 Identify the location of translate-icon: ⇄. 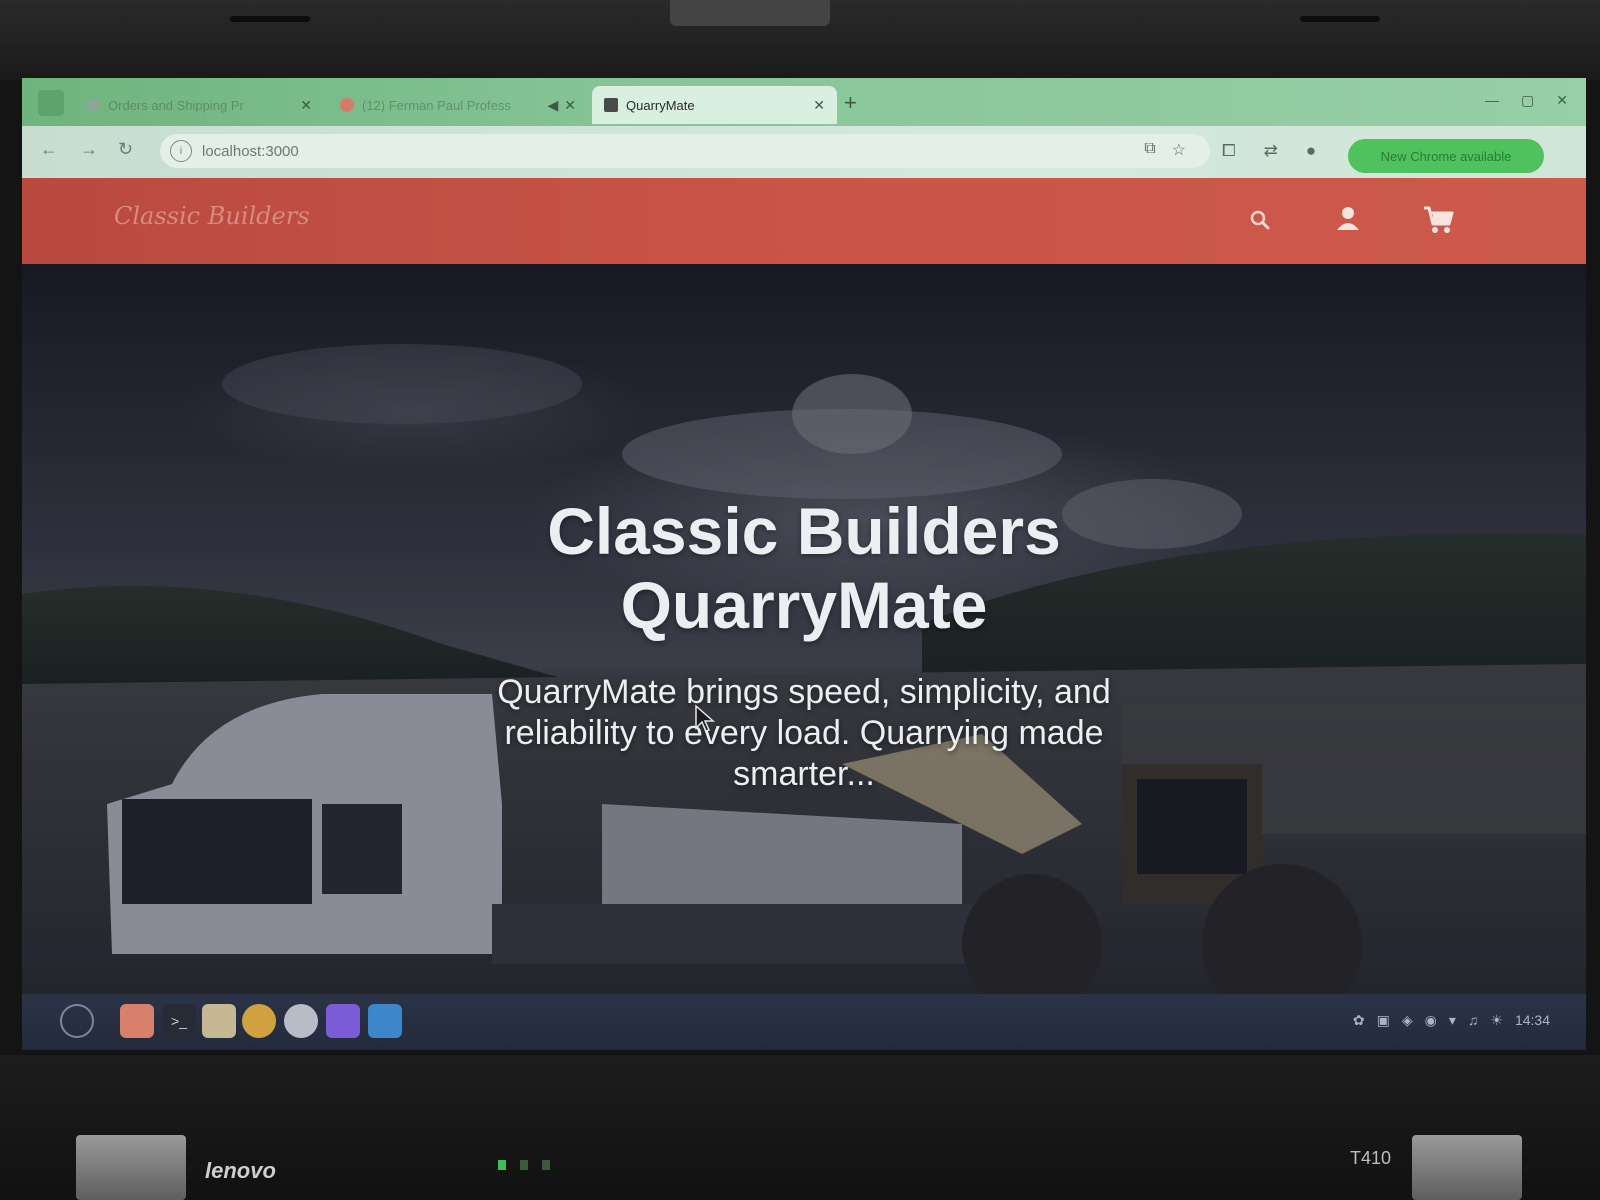
(1271, 151).